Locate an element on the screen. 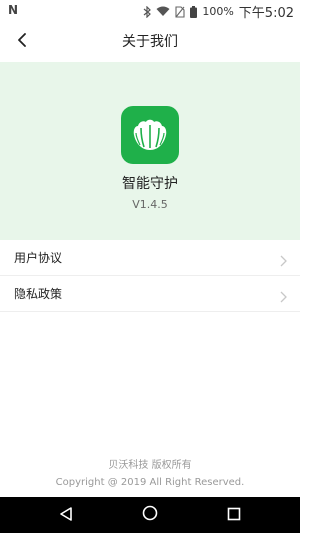 The width and height of the screenshot is (320, 533). list-item-label: 隐私政策 is located at coordinates (38, 294).